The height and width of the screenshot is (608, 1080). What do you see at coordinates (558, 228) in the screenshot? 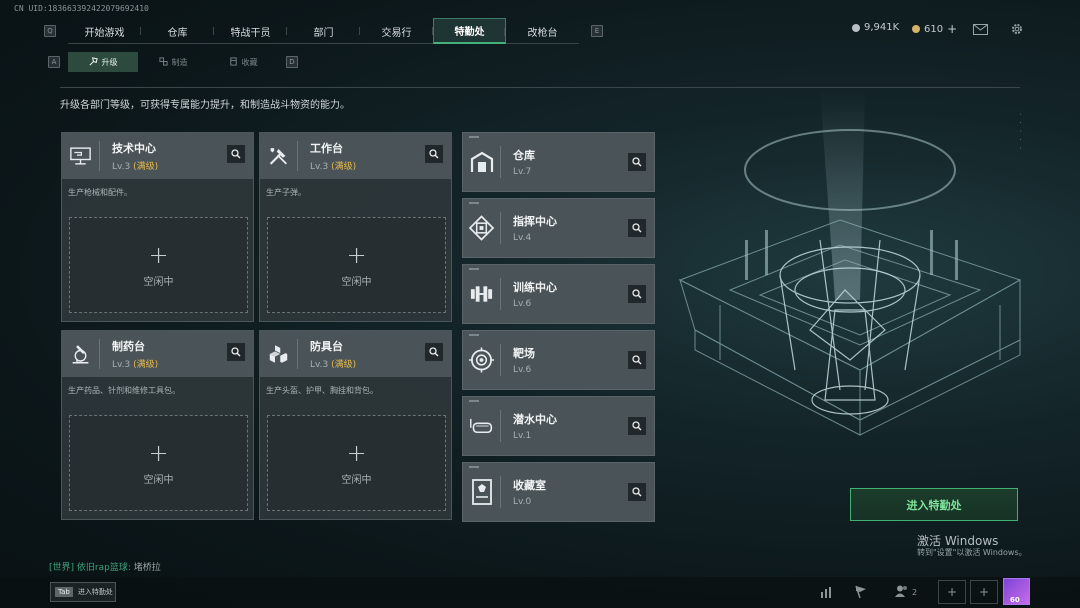
I see `card-command-center: 指挥中心 Lv.4` at bounding box center [558, 228].